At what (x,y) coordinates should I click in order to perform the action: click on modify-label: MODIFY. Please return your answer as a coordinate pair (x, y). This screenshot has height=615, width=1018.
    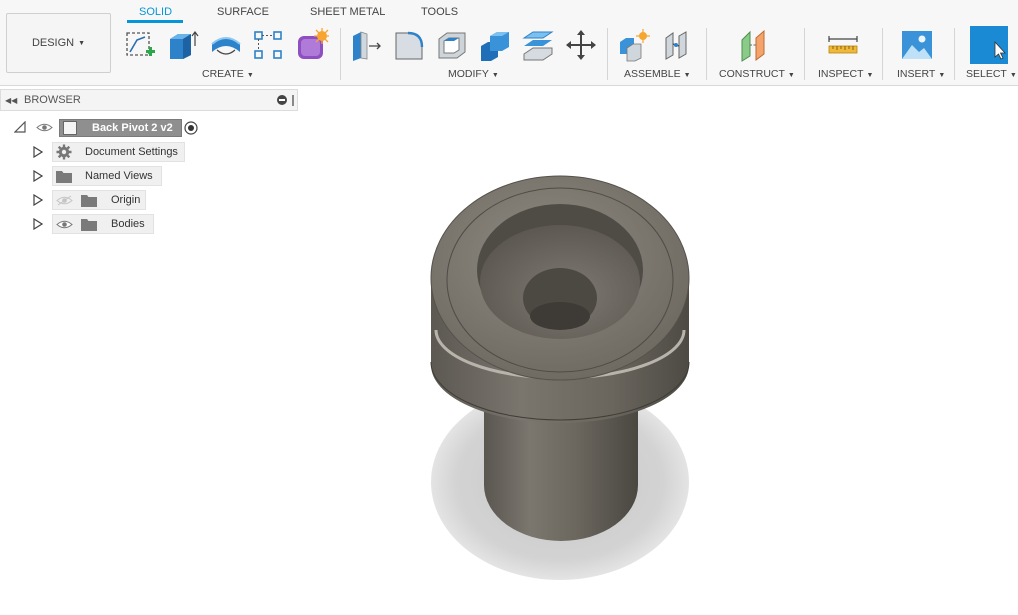
    Looking at the image, I should click on (468, 74).